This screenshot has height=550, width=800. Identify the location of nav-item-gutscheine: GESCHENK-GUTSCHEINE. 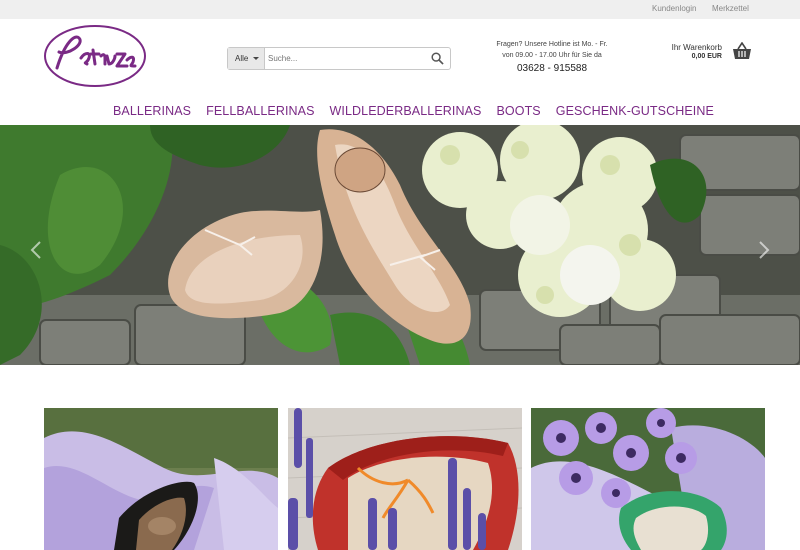
(635, 111).